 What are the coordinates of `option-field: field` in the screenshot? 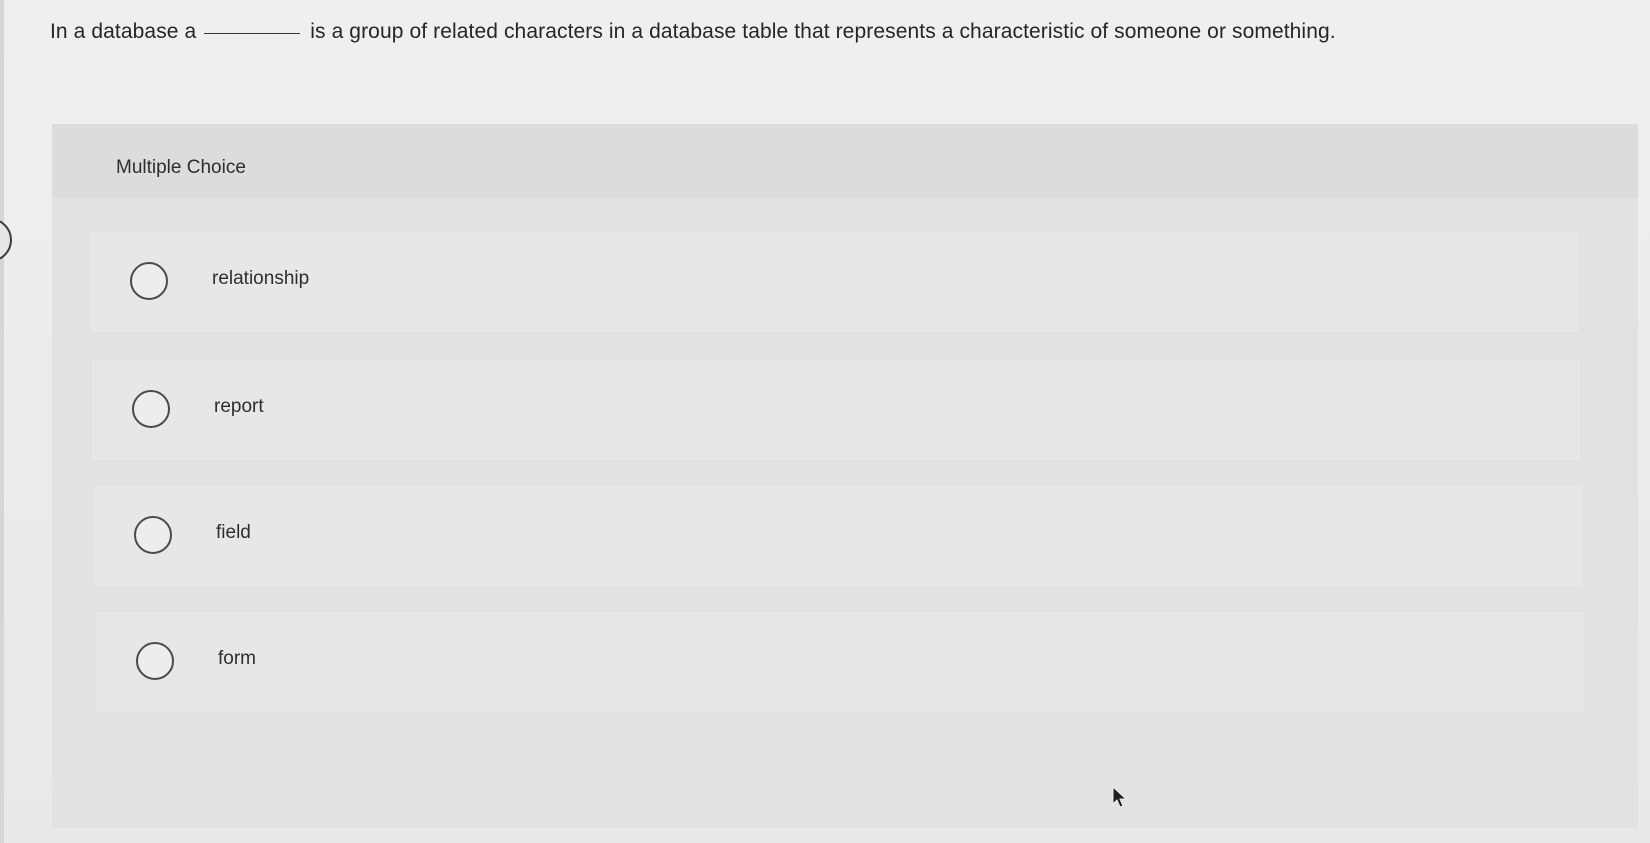 It's located at (838, 536).